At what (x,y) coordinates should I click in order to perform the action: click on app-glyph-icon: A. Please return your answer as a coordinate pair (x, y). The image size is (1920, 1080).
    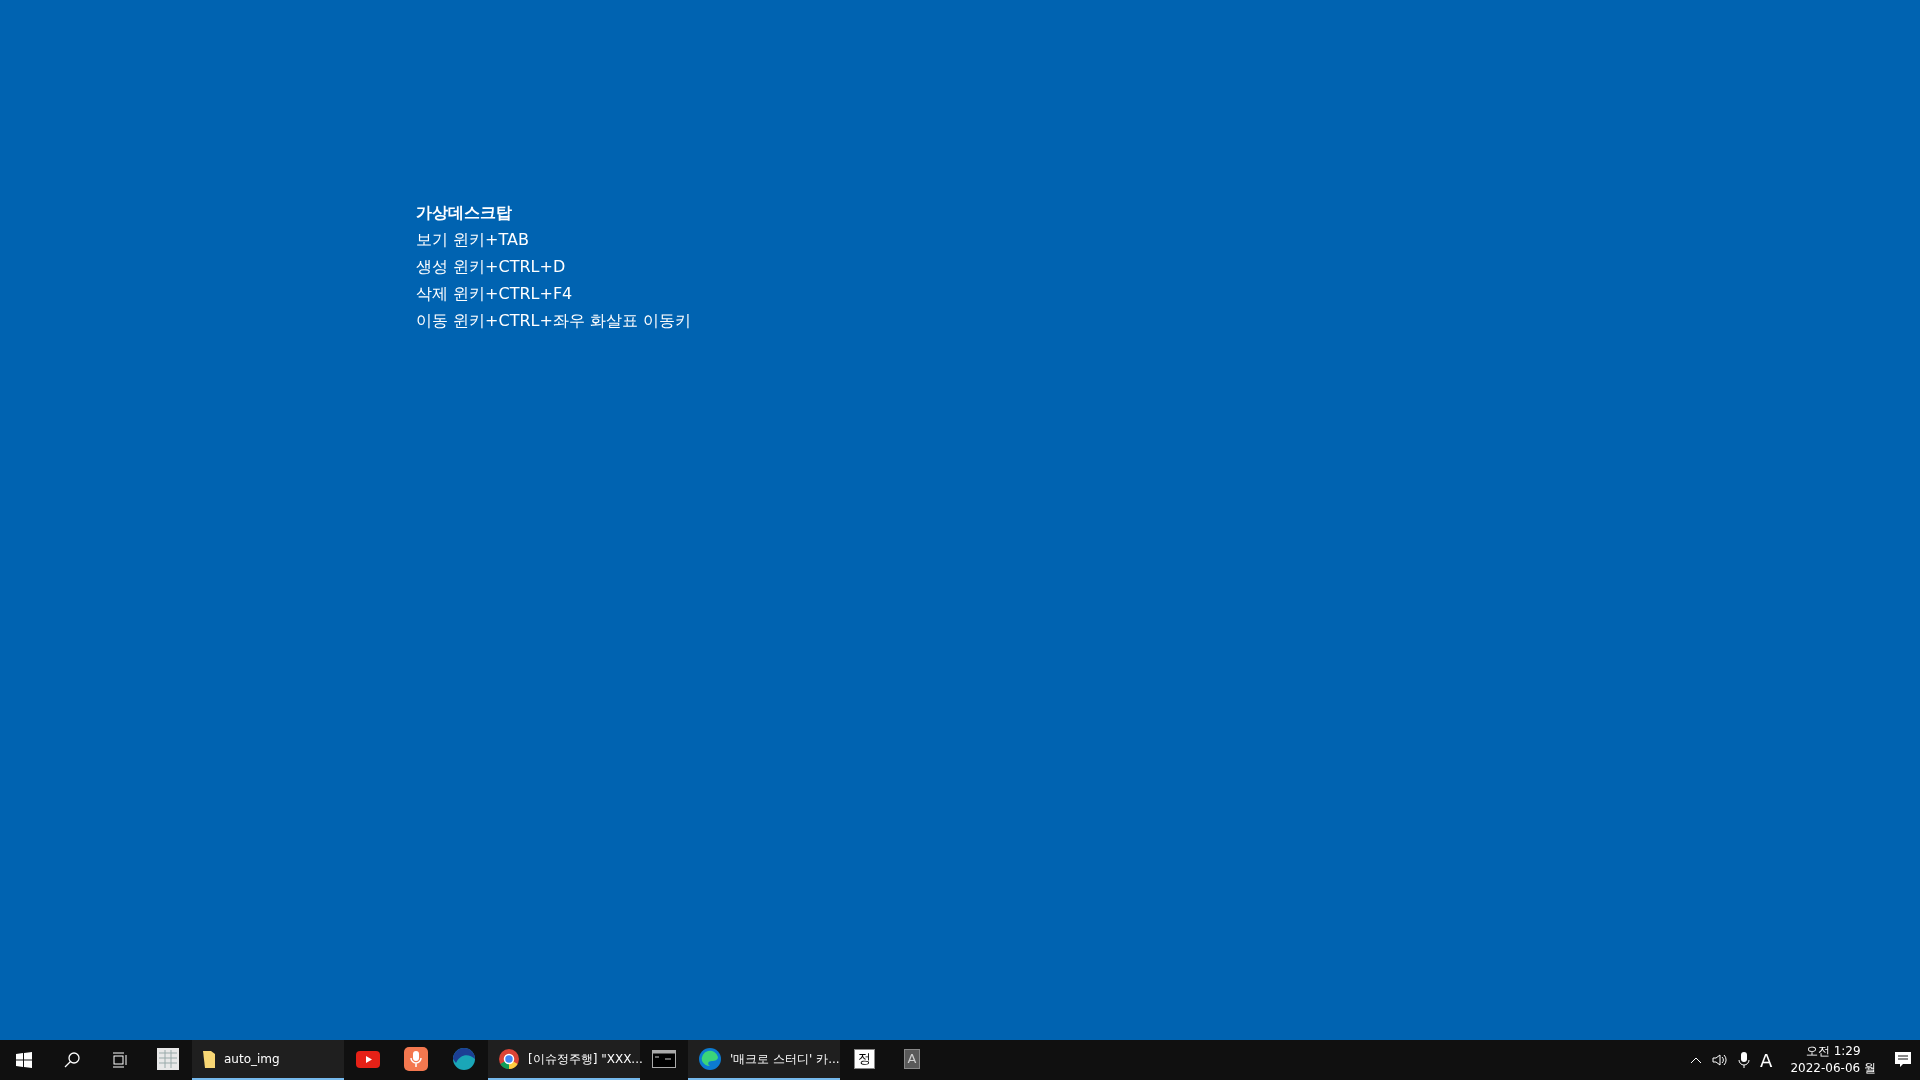
    Looking at the image, I should click on (912, 1059).